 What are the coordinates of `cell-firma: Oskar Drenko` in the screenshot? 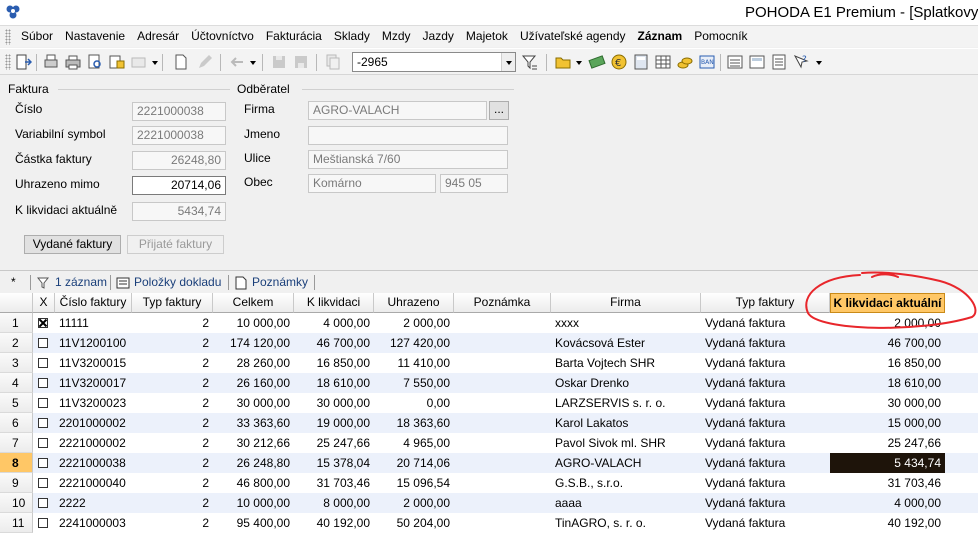 It's located at (626, 383).